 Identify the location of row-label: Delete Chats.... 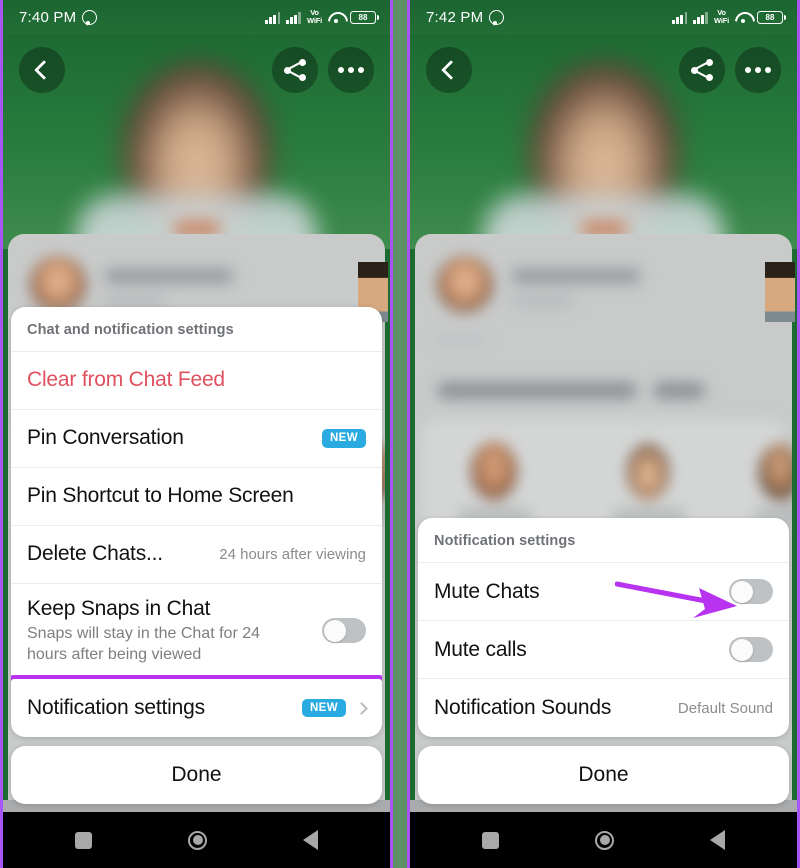
(95, 554).